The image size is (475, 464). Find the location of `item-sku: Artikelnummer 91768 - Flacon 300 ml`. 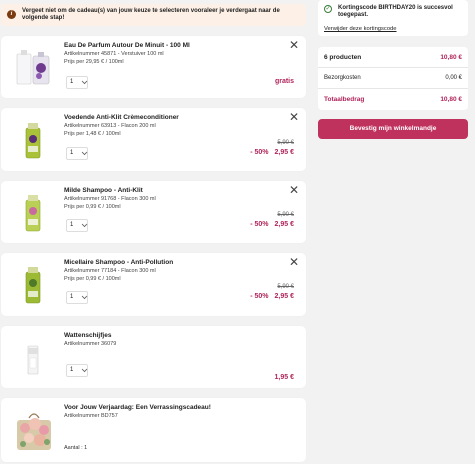

item-sku: Artikelnummer 91768 - Flacon 300 ml is located at coordinates (110, 199).